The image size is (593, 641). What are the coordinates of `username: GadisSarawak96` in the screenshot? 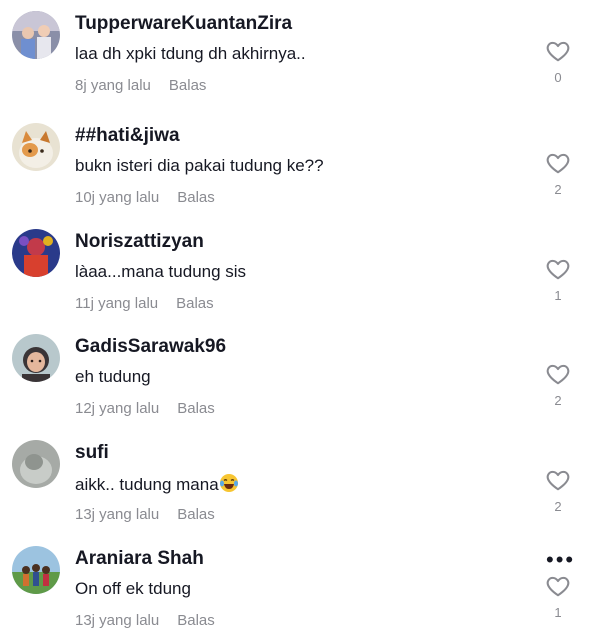 It's located at (150, 347).